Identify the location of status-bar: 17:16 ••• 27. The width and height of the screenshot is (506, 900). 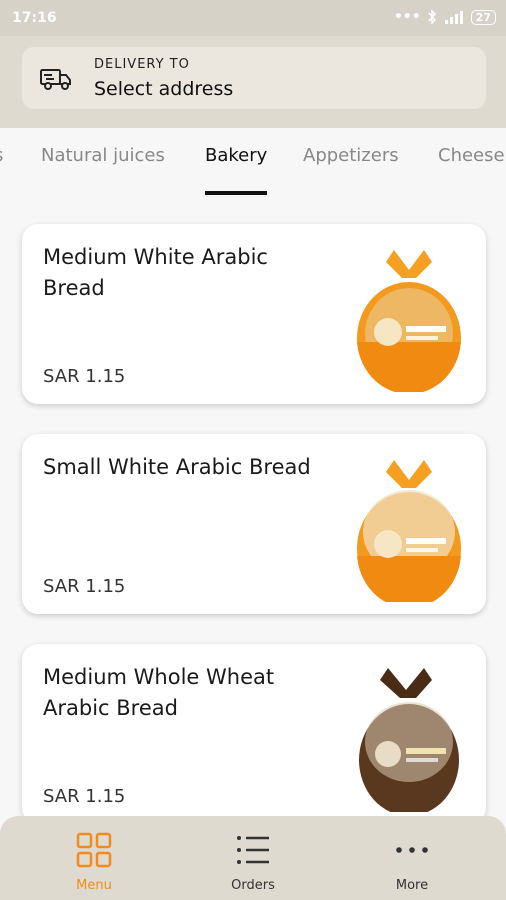
(253, 18).